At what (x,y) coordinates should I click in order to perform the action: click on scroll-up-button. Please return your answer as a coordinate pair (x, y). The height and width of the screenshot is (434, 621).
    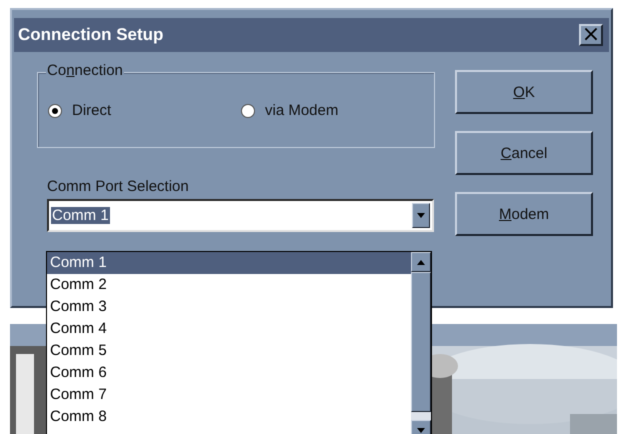
    Looking at the image, I should click on (421, 262).